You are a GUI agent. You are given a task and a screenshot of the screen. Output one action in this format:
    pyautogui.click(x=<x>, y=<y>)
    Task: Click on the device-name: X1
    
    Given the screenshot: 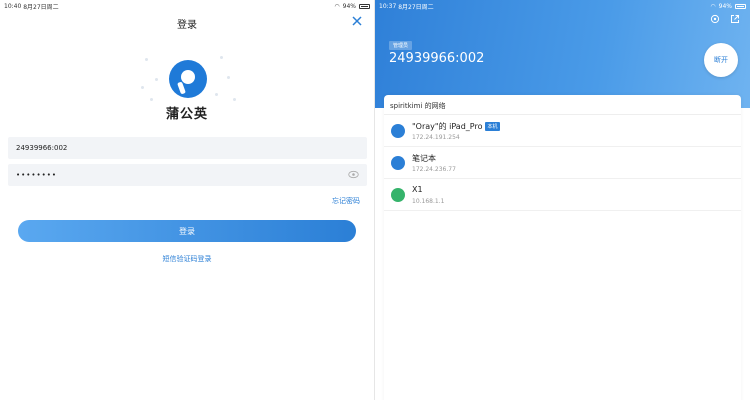 What is the action you would take?
    pyautogui.click(x=417, y=189)
    